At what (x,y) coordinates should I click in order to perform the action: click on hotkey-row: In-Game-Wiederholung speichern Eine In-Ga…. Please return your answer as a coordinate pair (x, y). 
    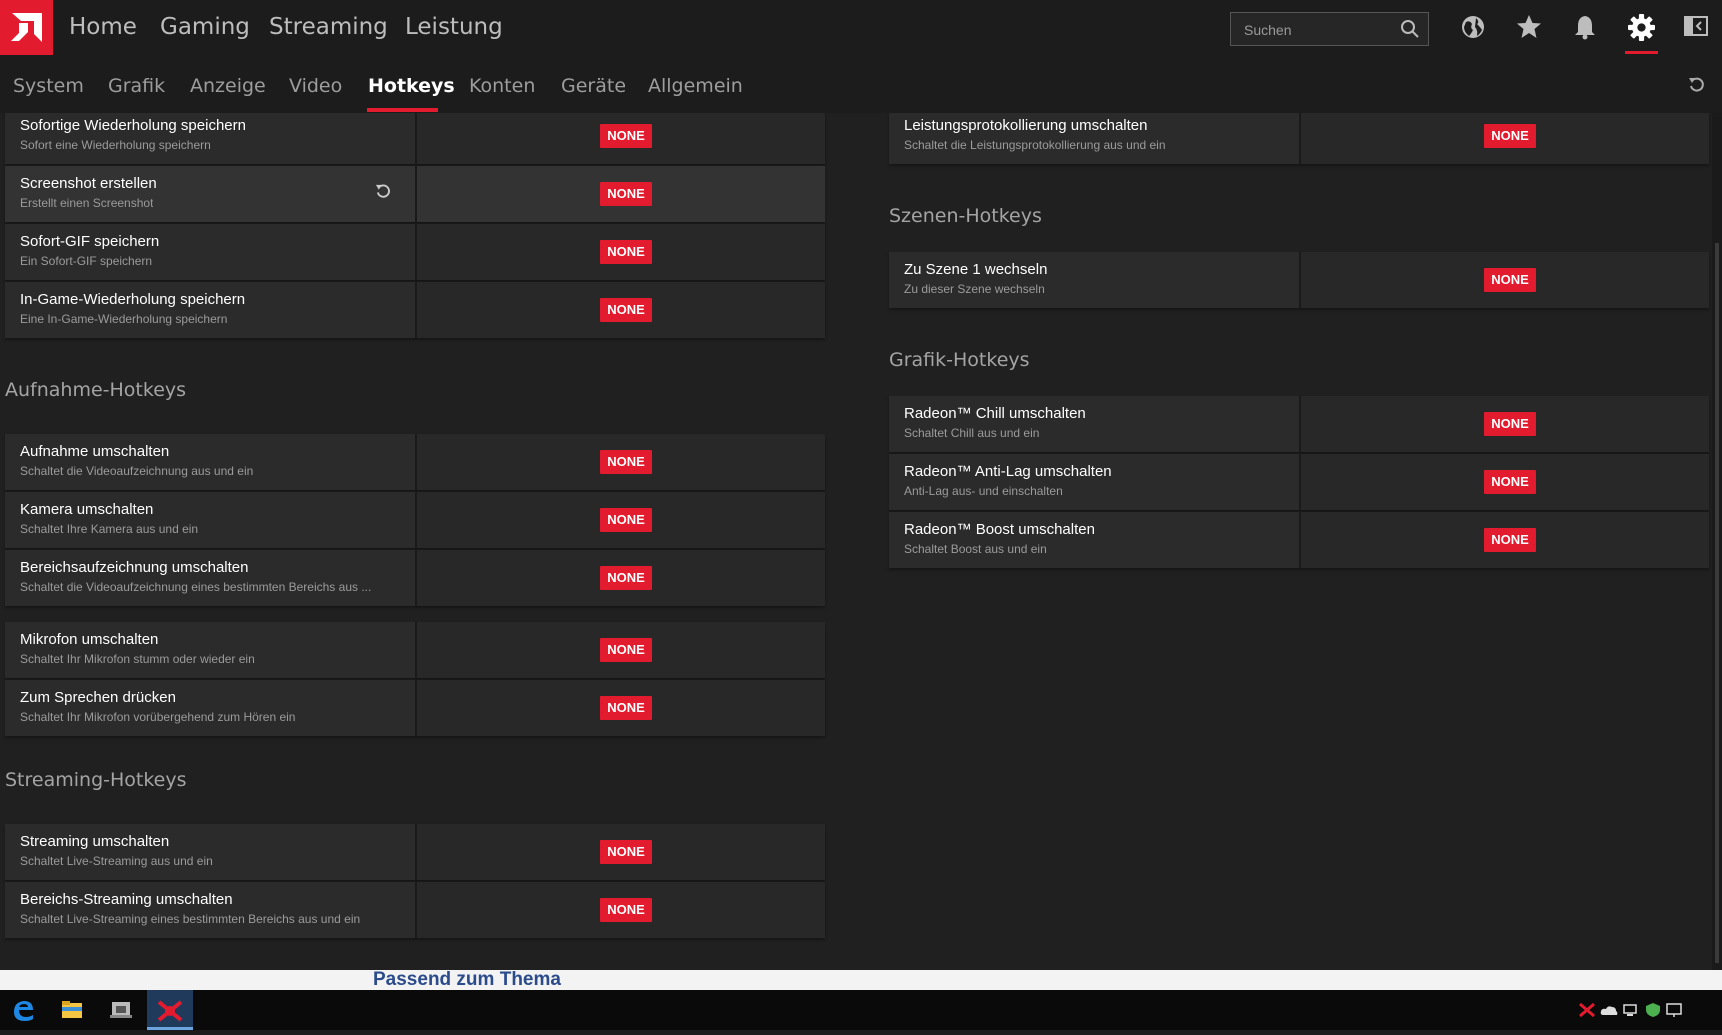
    Looking at the image, I should click on (415, 310).